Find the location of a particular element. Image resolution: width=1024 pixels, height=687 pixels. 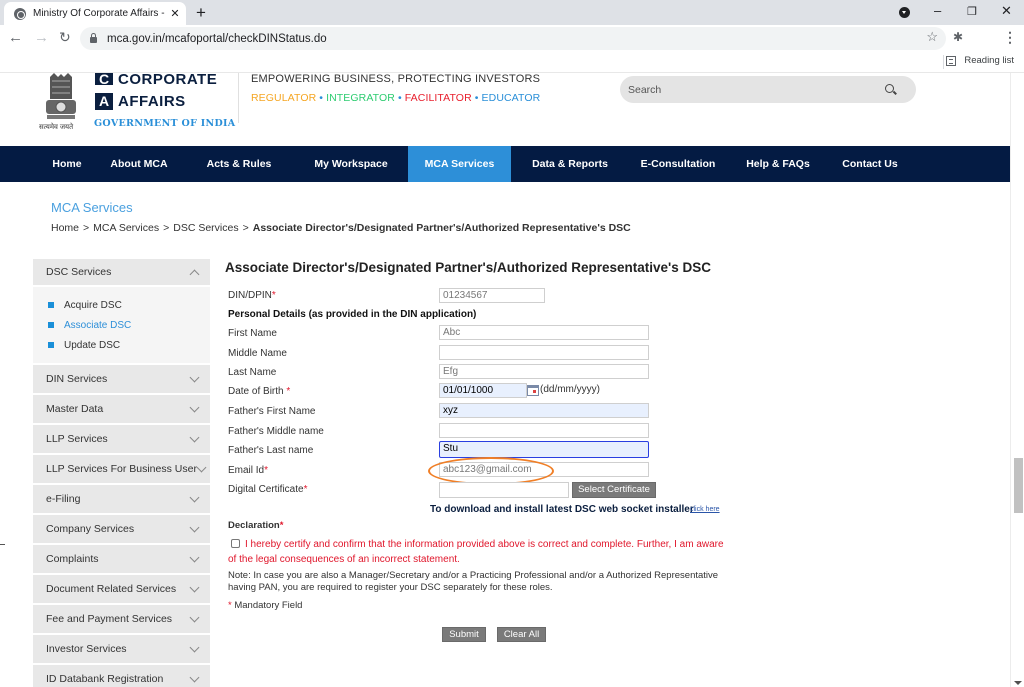

sidebar-item-label: Company Services is located at coordinates (90, 529).